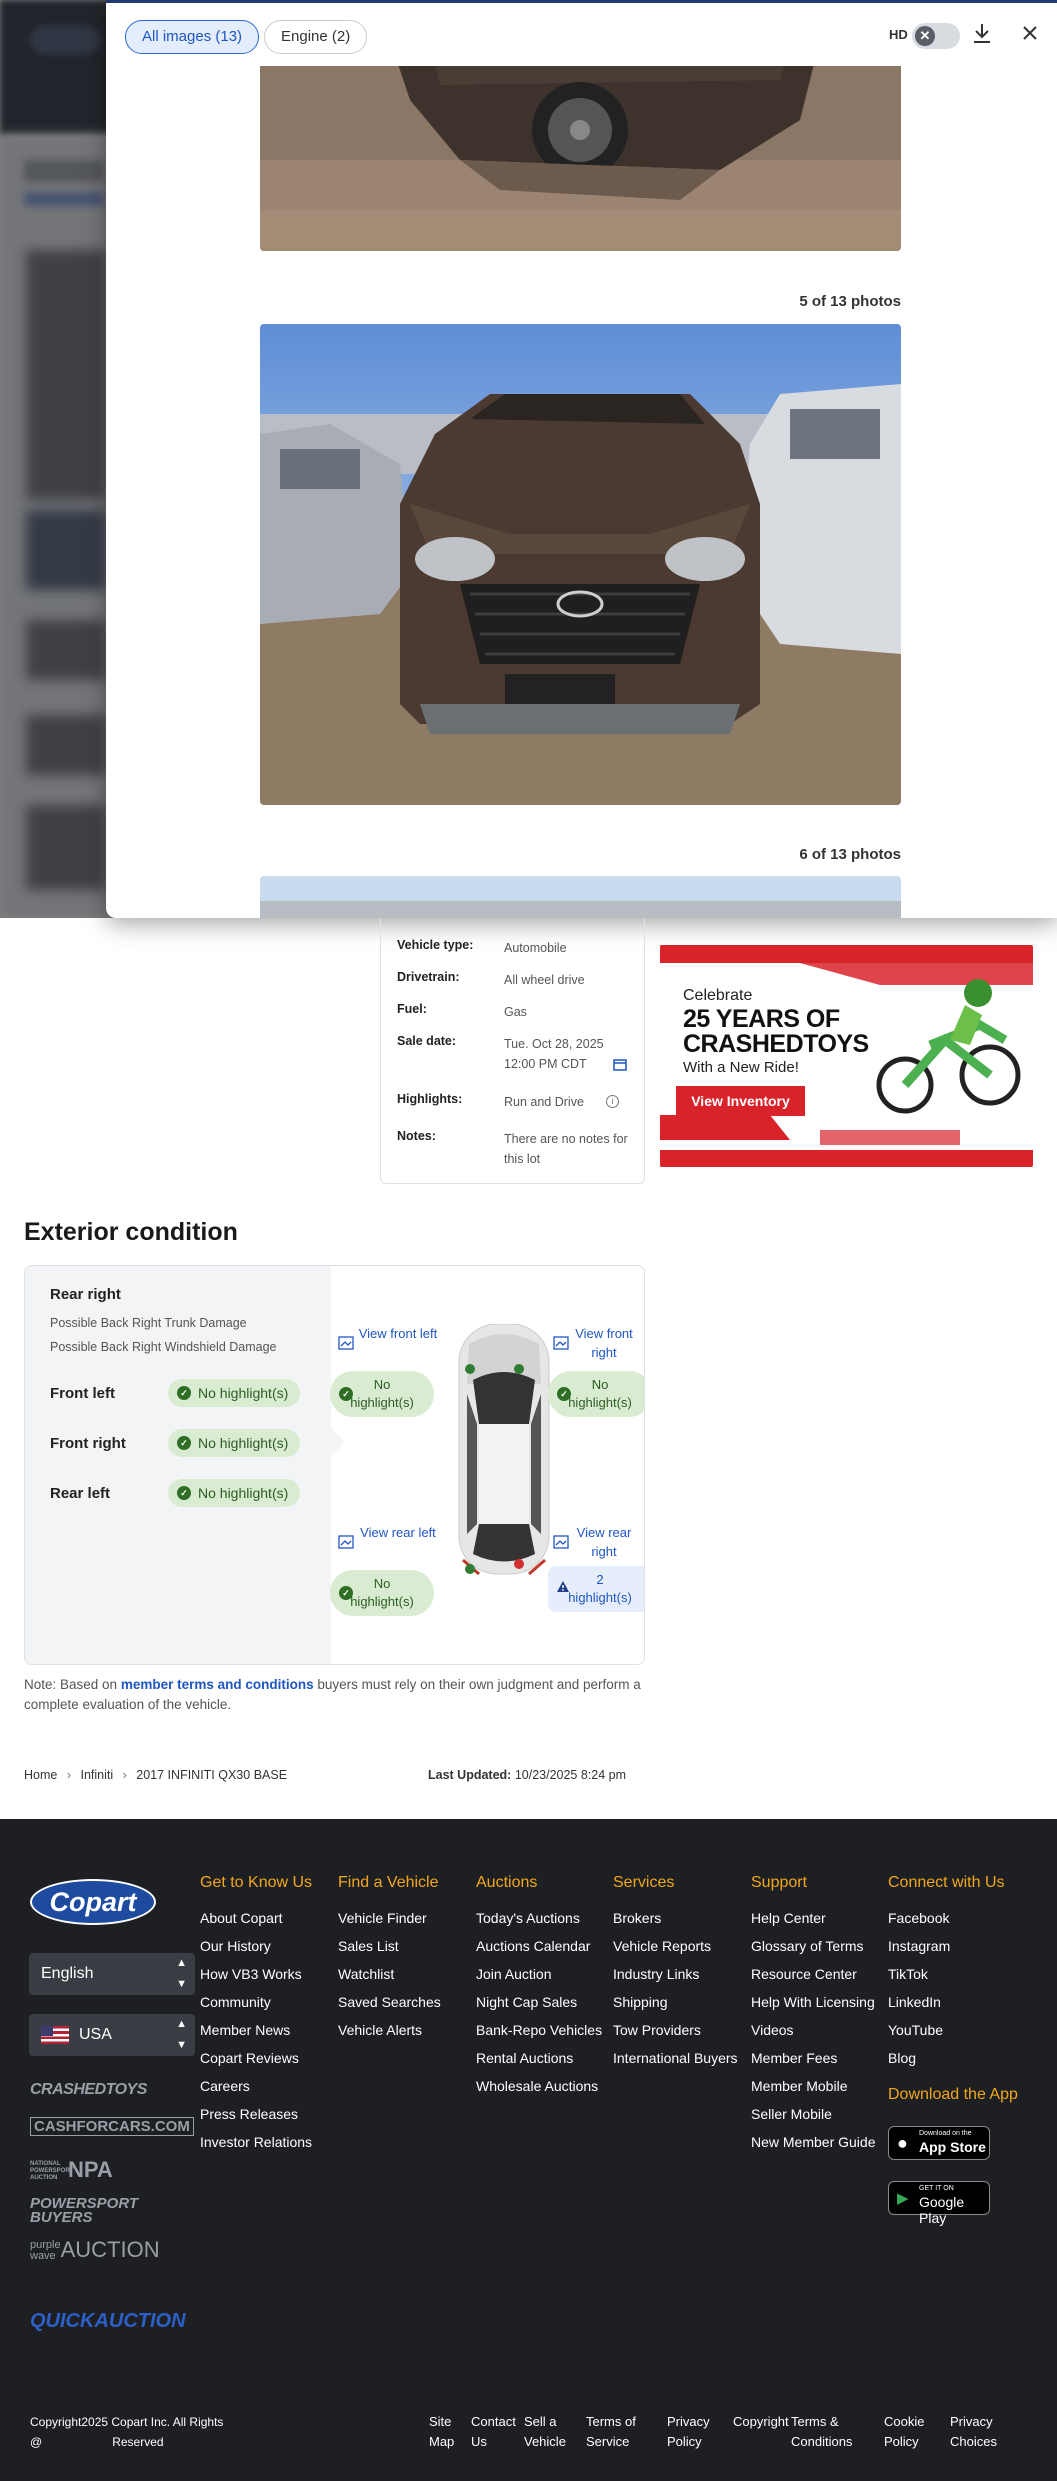  Describe the element at coordinates (675, 2058) in the screenshot. I see `footer-link: International Buyers` at that location.